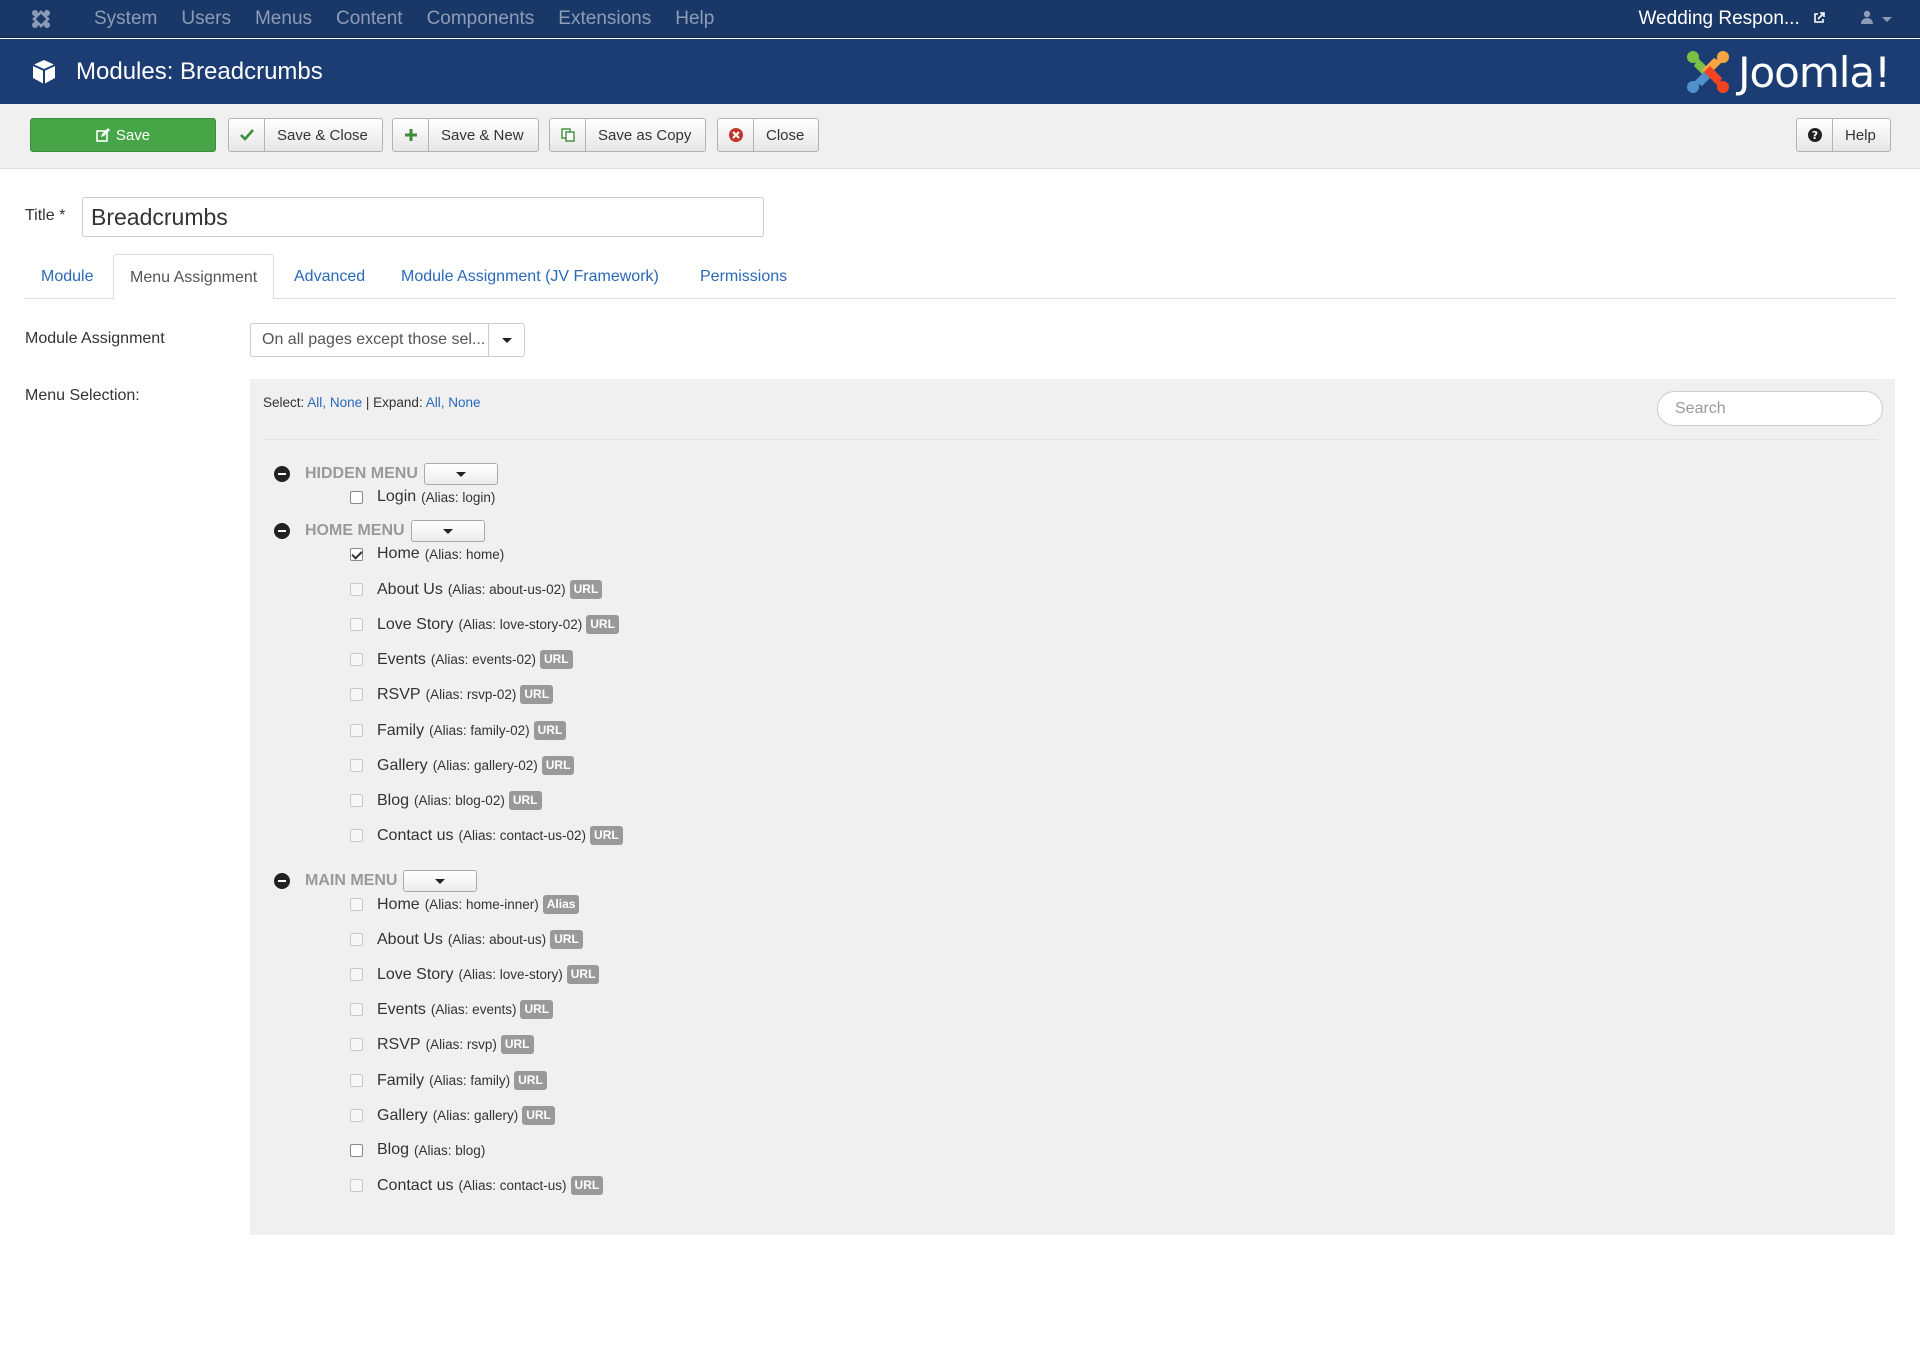  Describe the element at coordinates (422, 497) in the screenshot. I see `menu-item: Login (Alias: login)` at that location.